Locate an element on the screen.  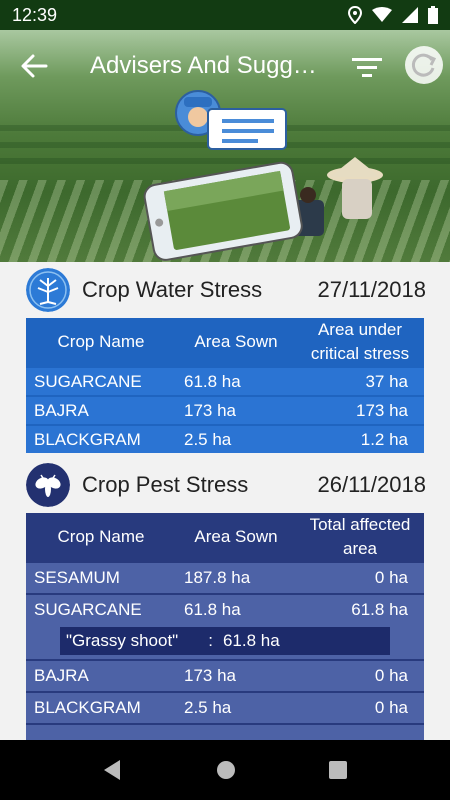
table-row: BAJRA 173 ha 0 ha is located at coordinates (225, 676).